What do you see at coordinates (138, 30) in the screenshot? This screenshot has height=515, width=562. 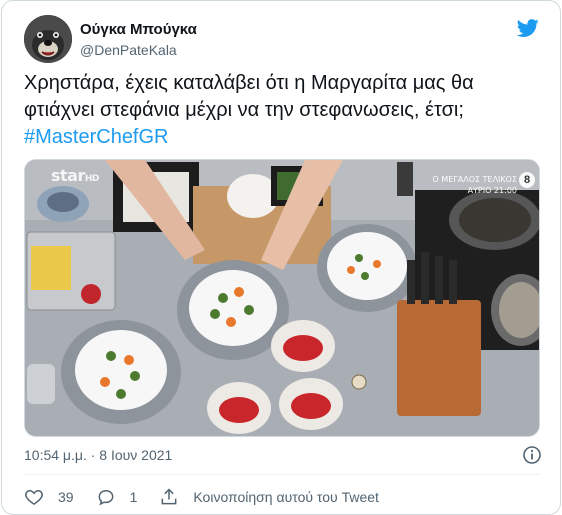 I see `display-name: Ούγκα Μπούγκα` at bounding box center [138, 30].